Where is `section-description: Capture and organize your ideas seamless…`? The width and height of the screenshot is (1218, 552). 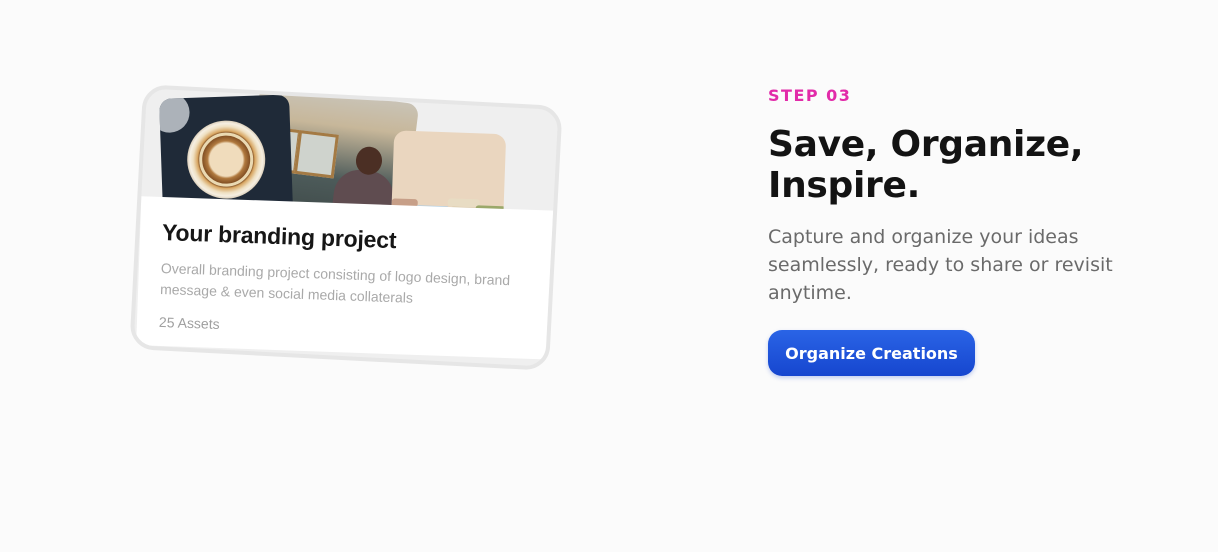 section-description: Capture and organize your ideas seamless… is located at coordinates (940, 265).